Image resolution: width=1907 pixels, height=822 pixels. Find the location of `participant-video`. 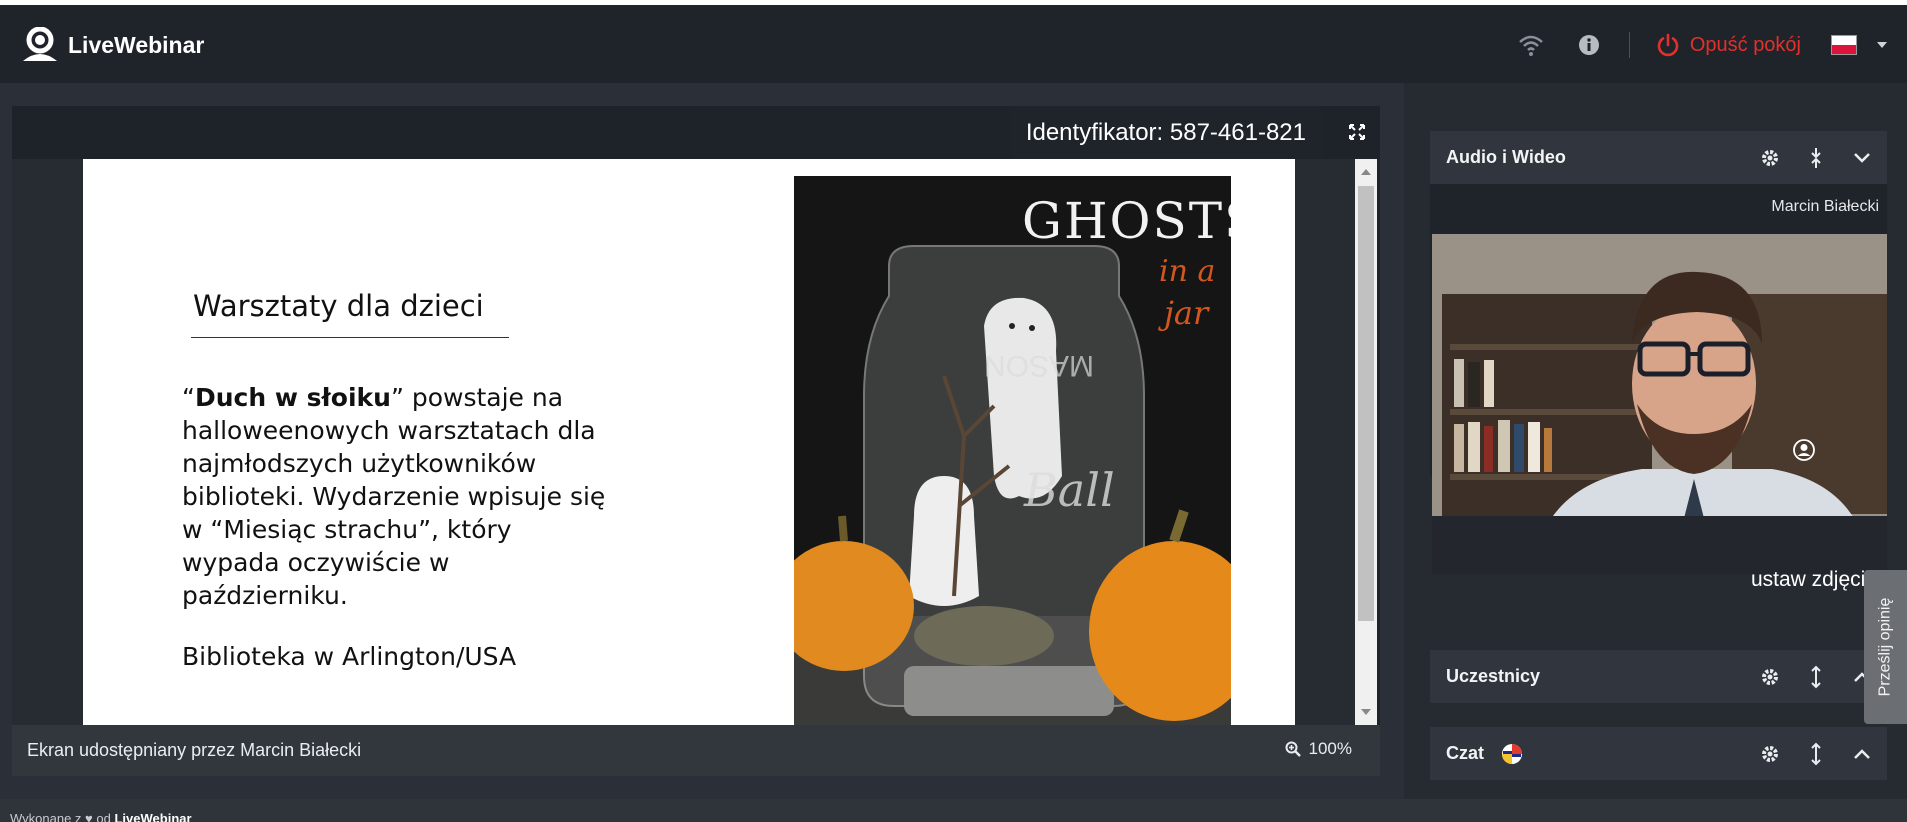

participant-video is located at coordinates (1659, 404).